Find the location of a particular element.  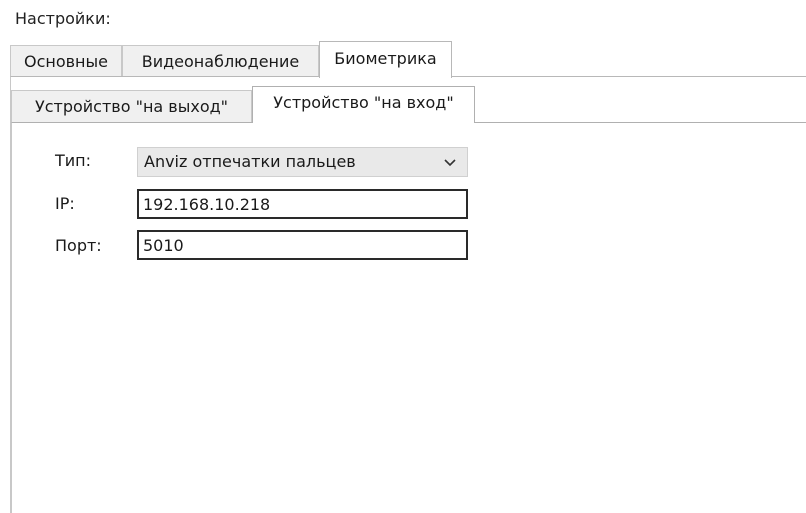

tab-video-surveillance: Видеонаблюдение is located at coordinates (220, 61).